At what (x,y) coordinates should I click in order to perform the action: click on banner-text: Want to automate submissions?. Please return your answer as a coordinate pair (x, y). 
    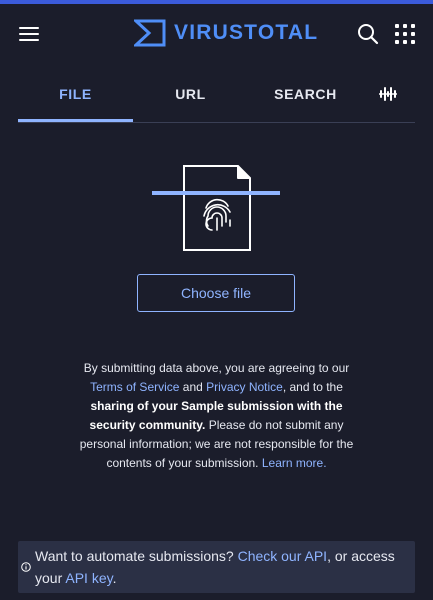
    Looking at the image, I should click on (136, 556).